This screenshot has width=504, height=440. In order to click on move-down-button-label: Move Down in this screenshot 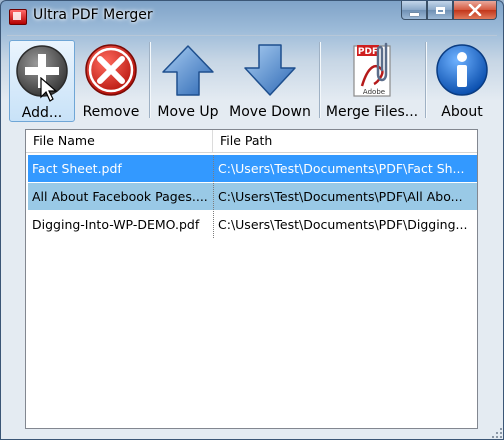, I will do `click(270, 112)`.